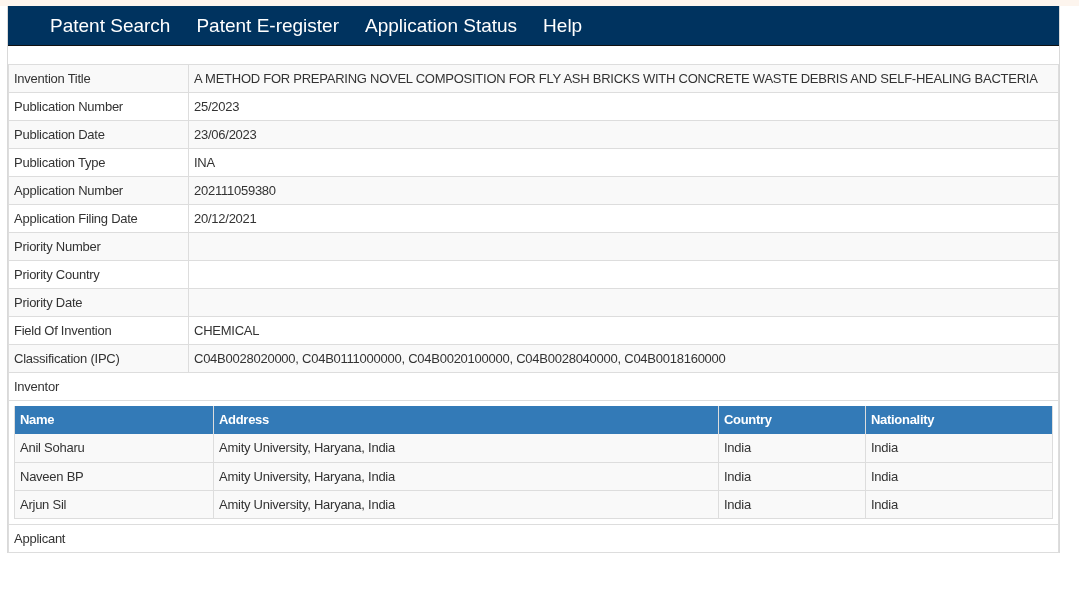 The image size is (1079, 594). I want to click on field-value: INA, so click(204, 162).